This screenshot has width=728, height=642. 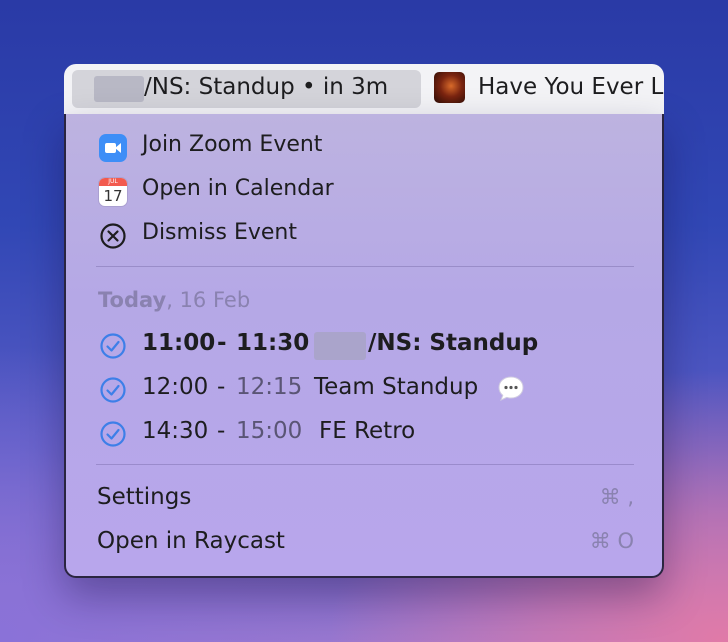 What do you see at coordinates (616, 497) in the screenshot?
I see `settings-shortcut: ⌘ ,` at bounding box center [616, 497].